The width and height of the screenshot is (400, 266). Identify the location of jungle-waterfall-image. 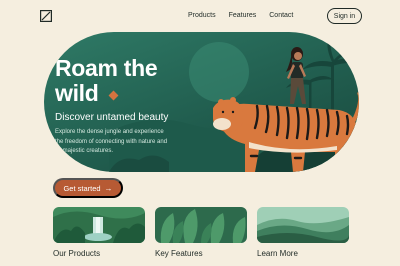
(99, 225).